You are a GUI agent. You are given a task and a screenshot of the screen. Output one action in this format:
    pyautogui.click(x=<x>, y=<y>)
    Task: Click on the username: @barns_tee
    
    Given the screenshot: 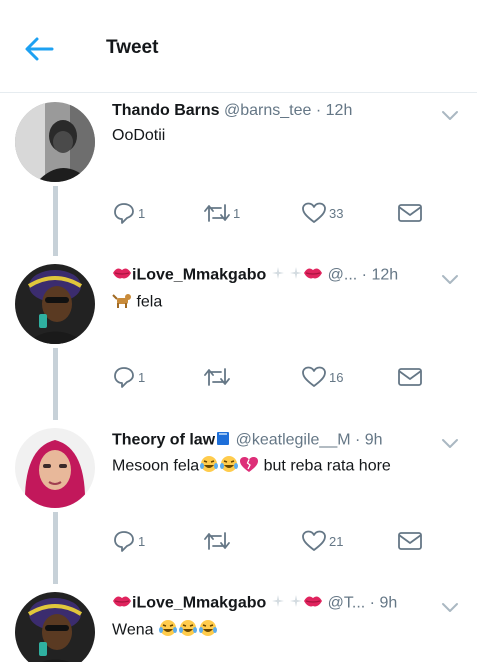 What is the action you would take?
    pyautogui.click(x=267, y=110)
    